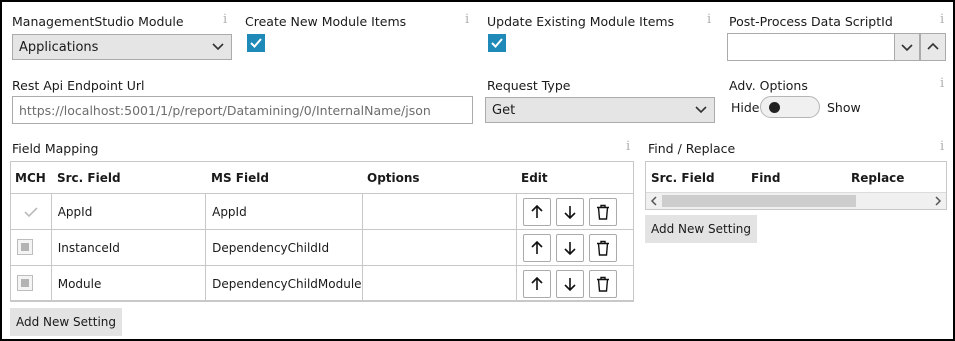 Image resolution: width=955 pixels, height=341 pixels. I want to click on spin-up-button, so click(933, 47).